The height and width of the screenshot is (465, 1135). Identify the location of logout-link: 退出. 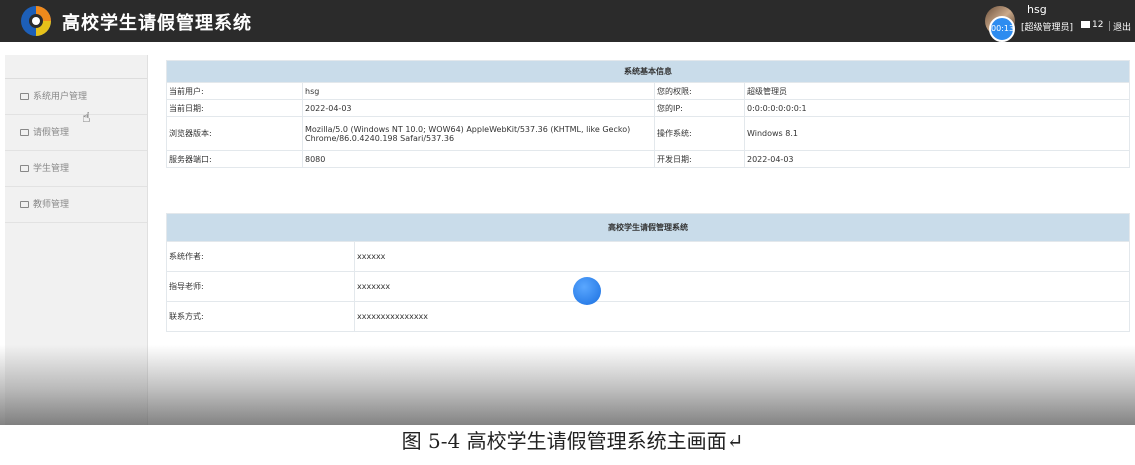
(1122, 26).